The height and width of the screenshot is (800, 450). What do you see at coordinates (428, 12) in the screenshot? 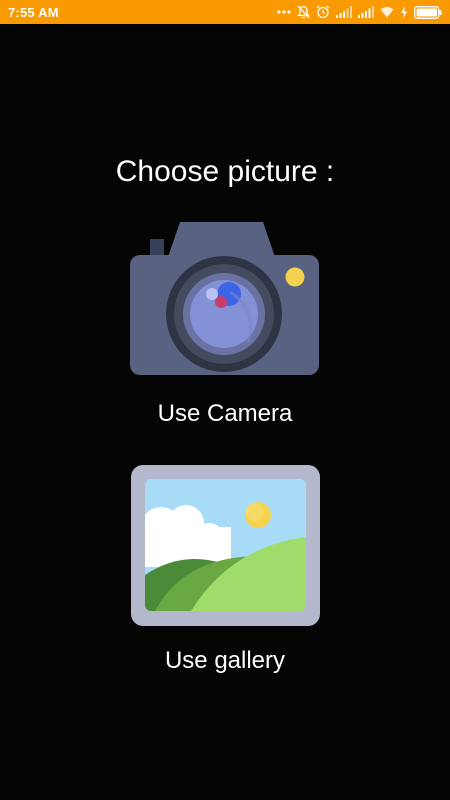
I see `battery-icon` at bounding box center [428, 12].